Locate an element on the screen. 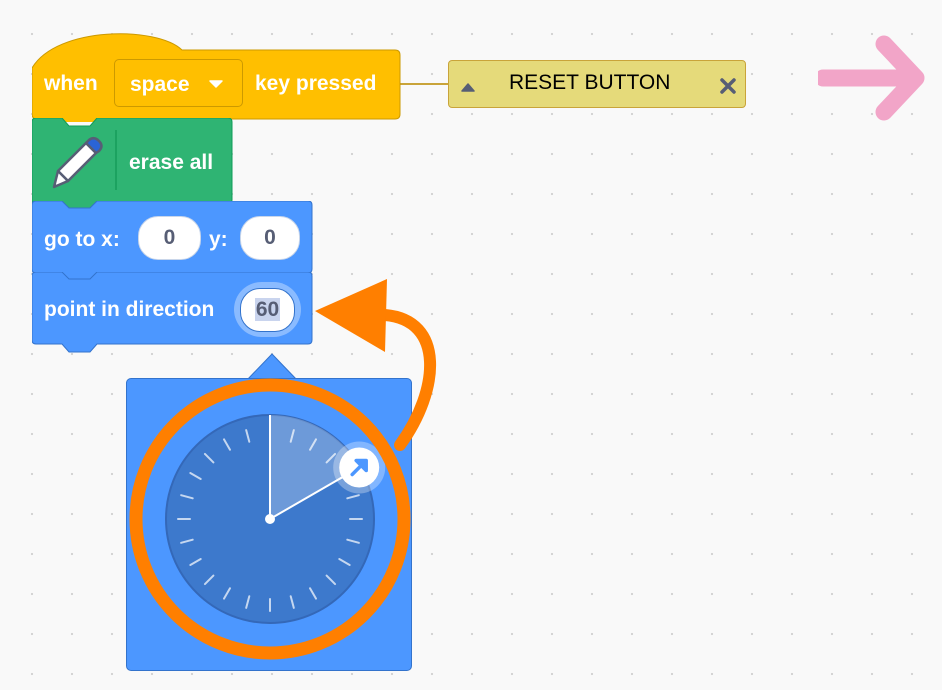 The height and width of the screenshot is (690, 942). comment-note: RESET BUTTON is located at coordinates (597, 84).